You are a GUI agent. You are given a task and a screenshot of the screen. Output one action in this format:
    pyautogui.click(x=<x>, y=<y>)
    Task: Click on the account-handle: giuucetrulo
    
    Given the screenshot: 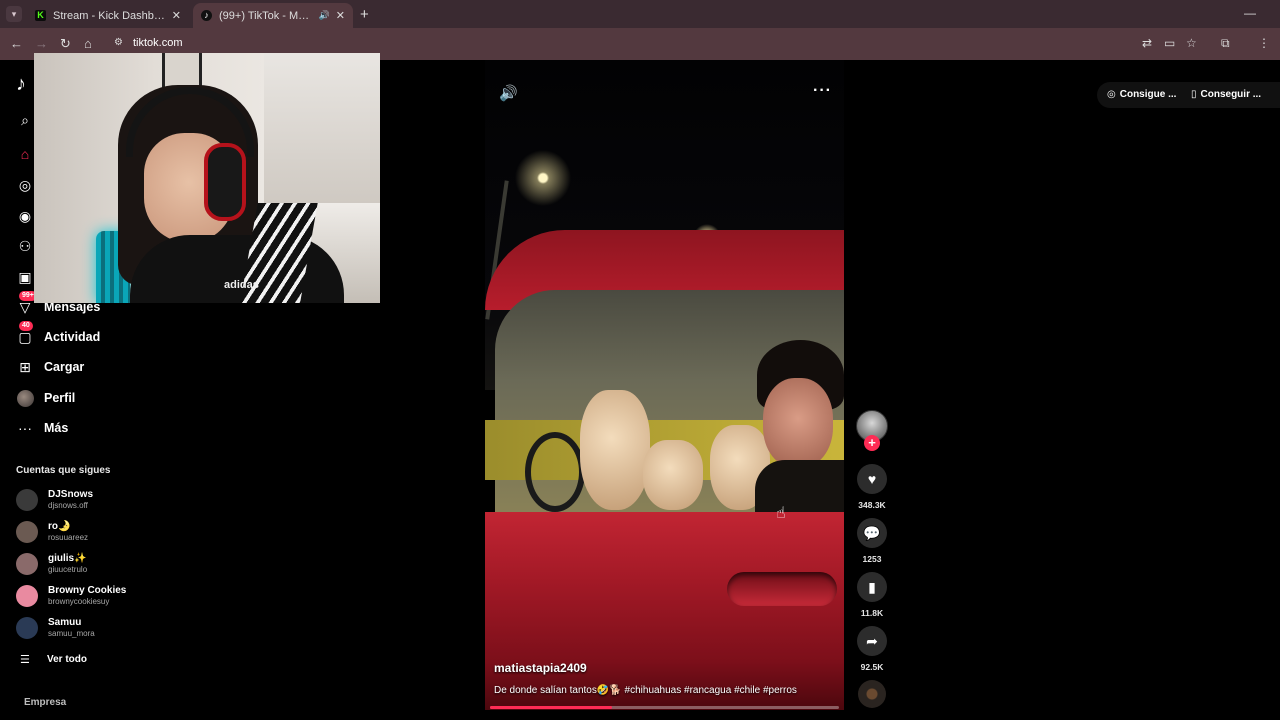 What is the action you would take?
    pyautogui.click(x=68, y=569)
    